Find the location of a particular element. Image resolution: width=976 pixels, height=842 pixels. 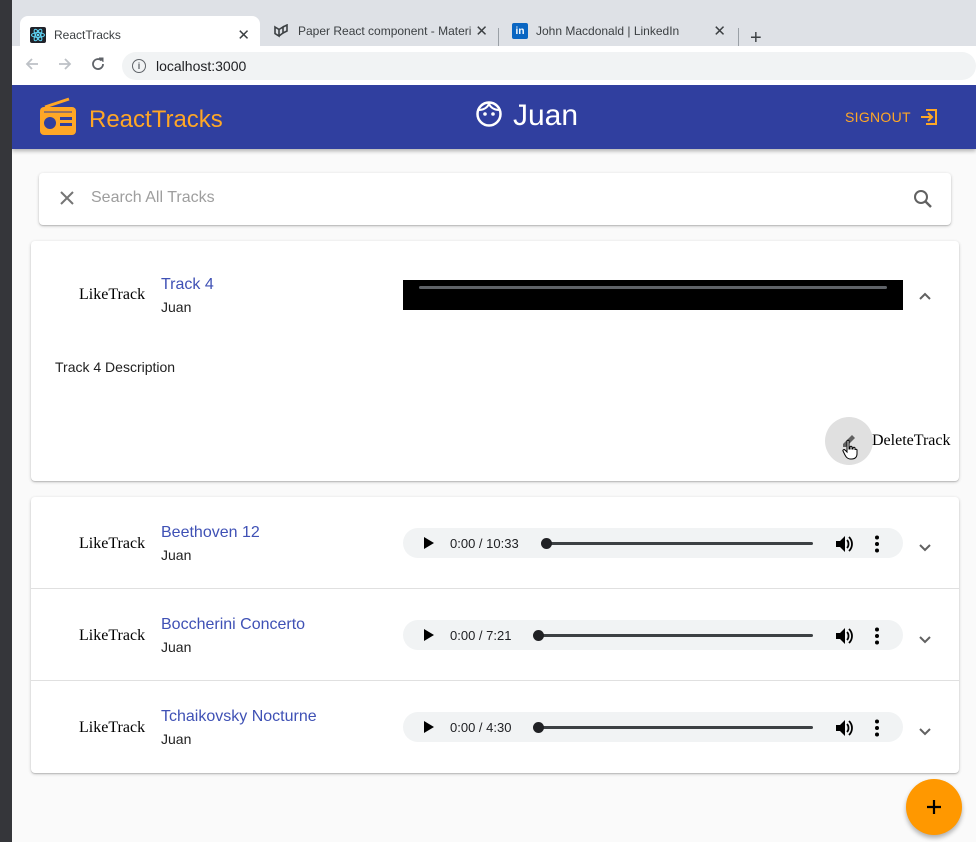

tab-paper-react: Paper React component - Materi ✕ is located at coordinates (381, 31).